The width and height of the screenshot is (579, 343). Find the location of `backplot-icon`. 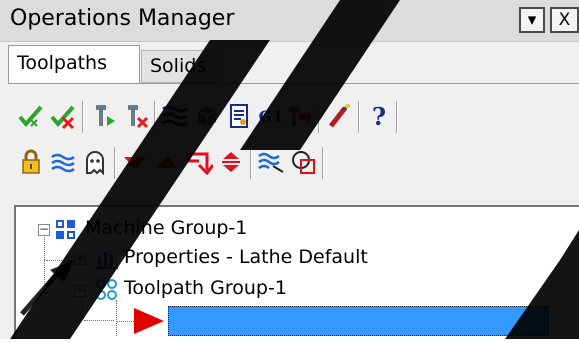

backplot-icon is located at coordinates (175, 116).